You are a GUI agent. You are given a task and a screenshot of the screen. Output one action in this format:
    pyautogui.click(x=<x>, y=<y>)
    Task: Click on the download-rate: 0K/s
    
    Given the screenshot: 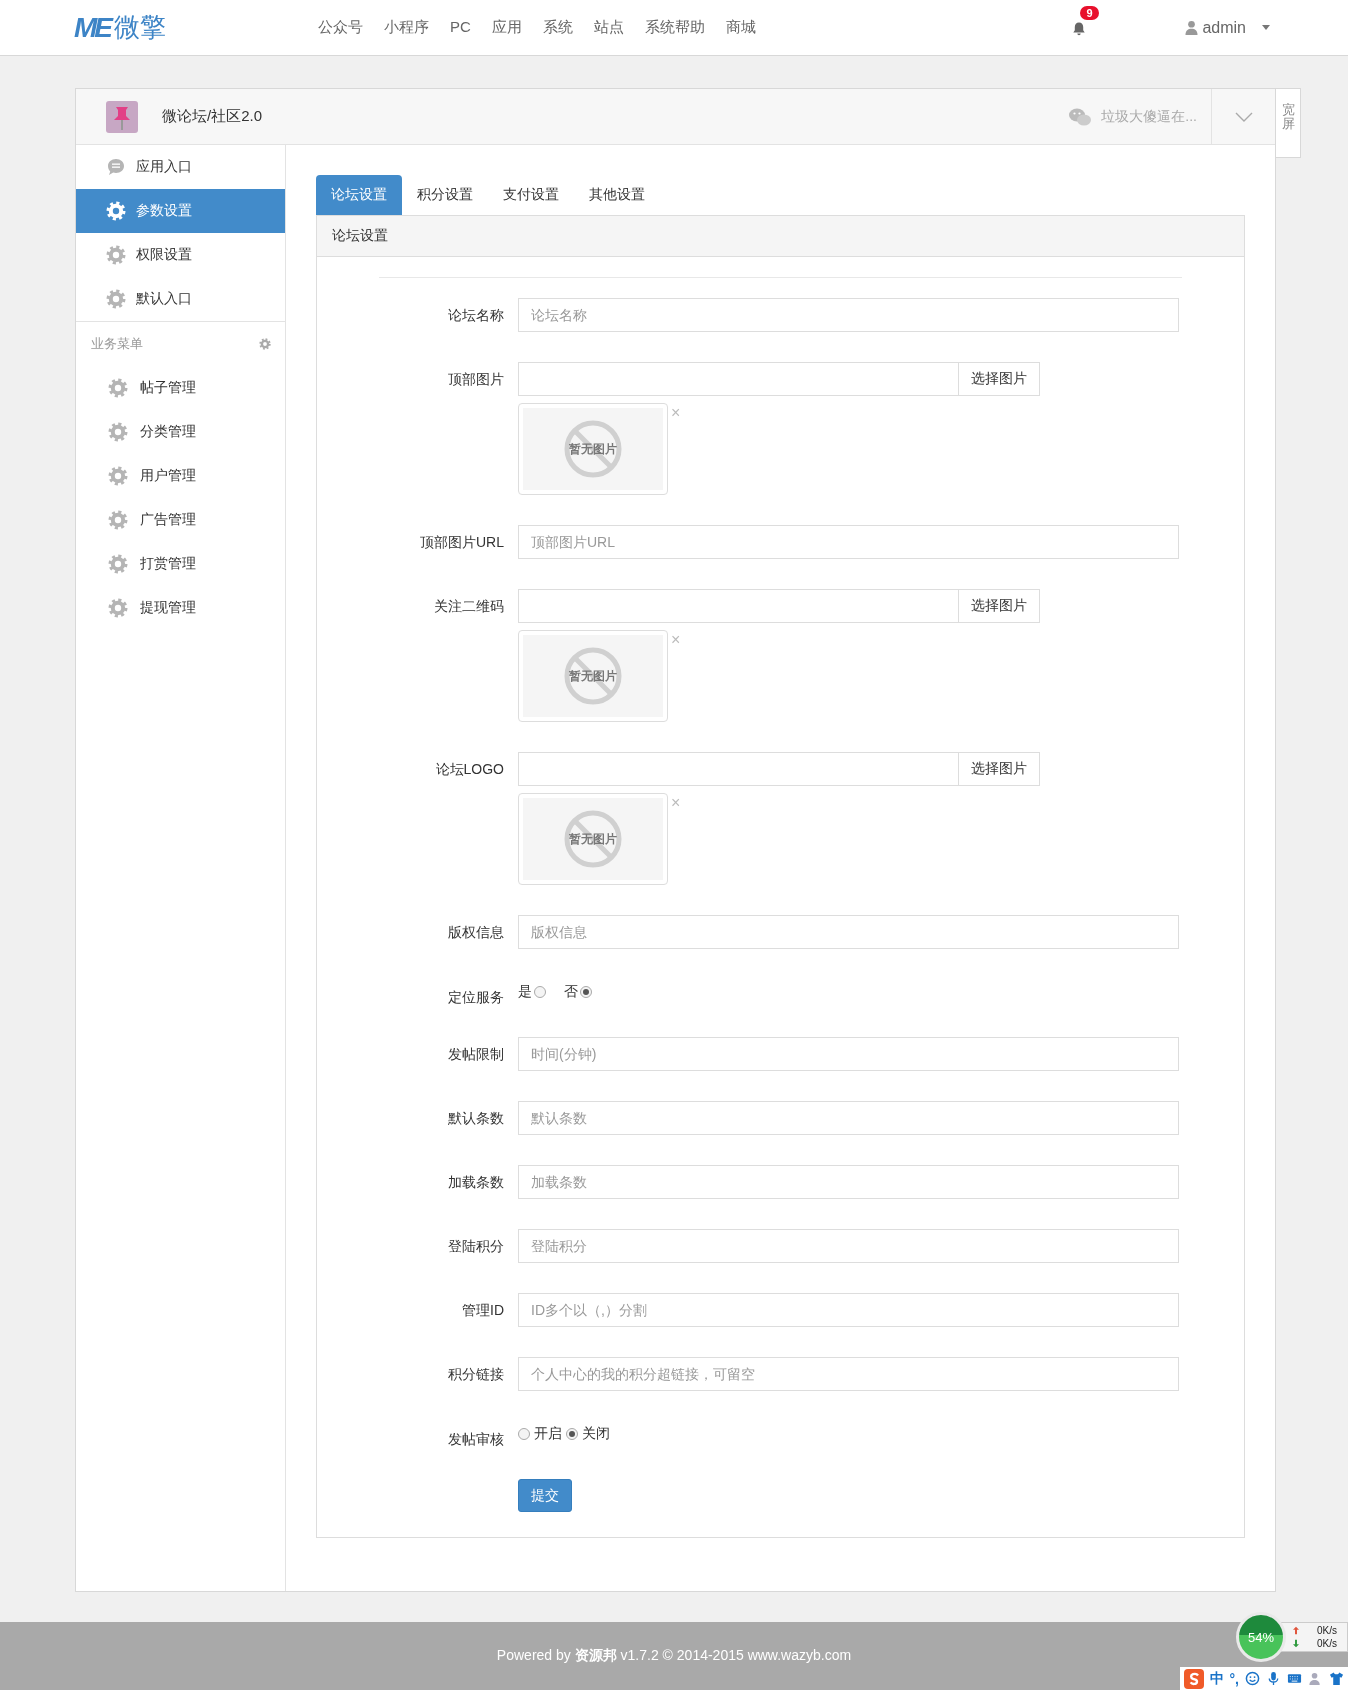 What is the action you would take?
    pyautogui.click(x=1327, y=1643)
    